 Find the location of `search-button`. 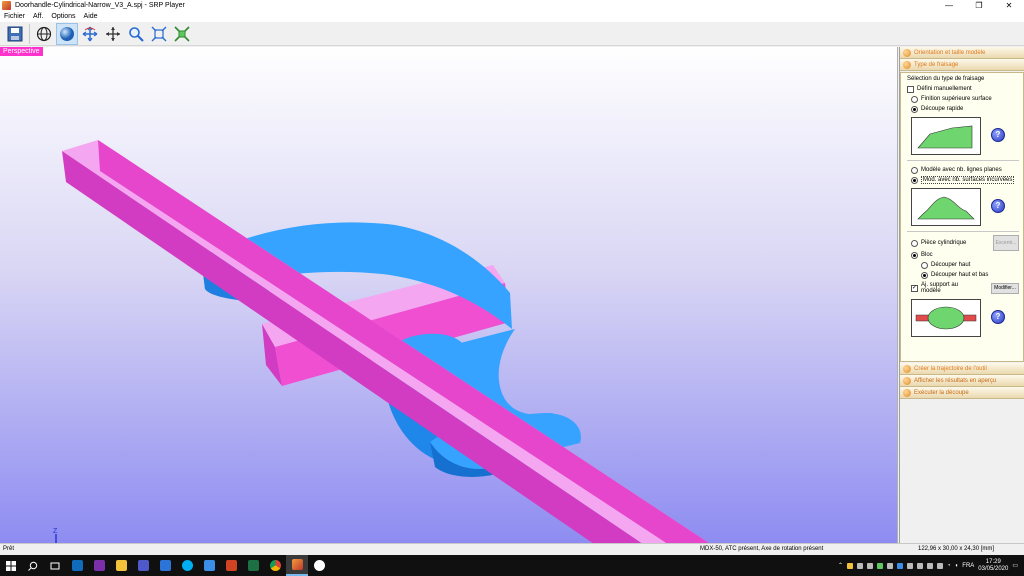

search-button is located at coordinates (33, 565).